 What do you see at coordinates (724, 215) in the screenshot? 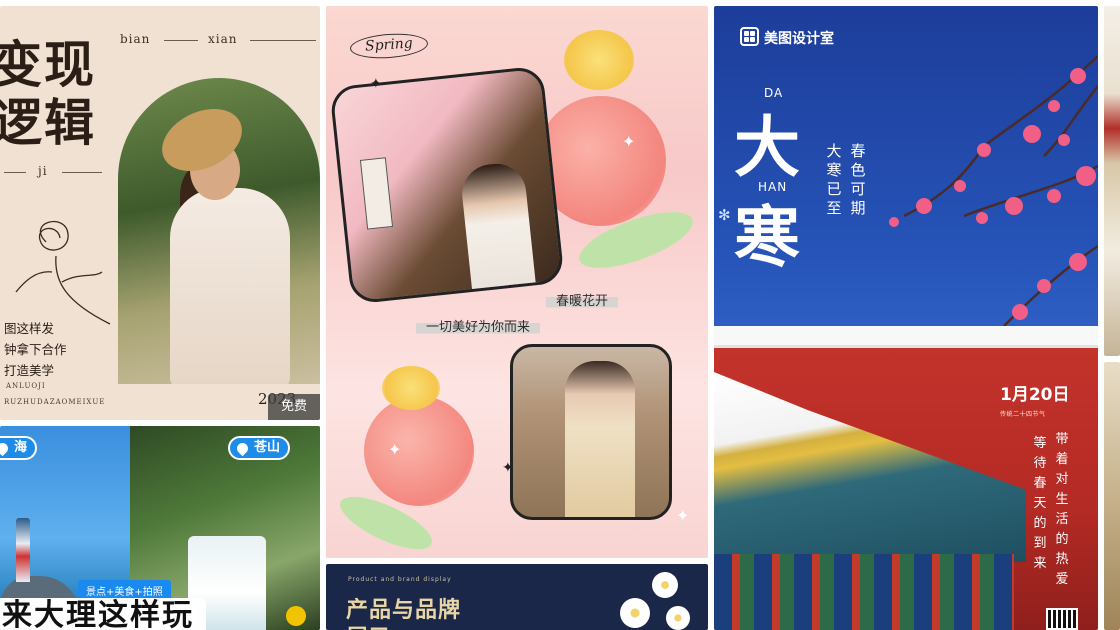
I see `snowflake-icon: ✻` at bounding box center [724, 215].